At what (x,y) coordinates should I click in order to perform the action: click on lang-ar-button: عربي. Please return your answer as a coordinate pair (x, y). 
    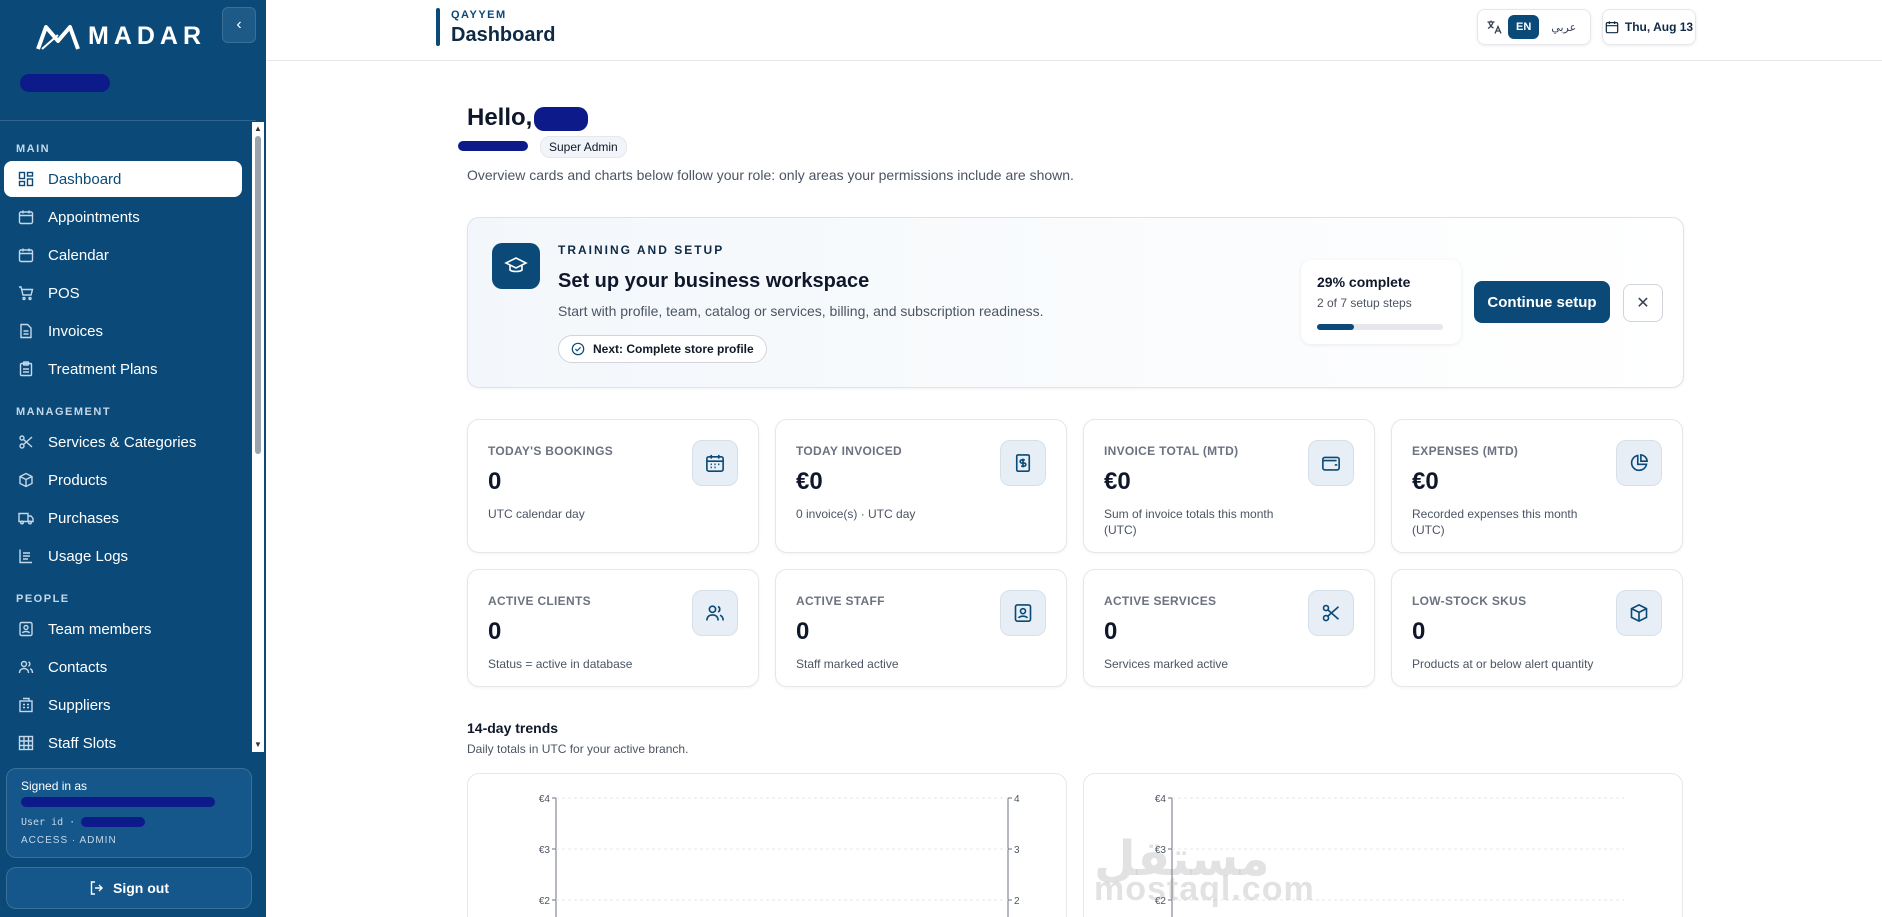
    Looking at the image, I should click on (1563, 27).